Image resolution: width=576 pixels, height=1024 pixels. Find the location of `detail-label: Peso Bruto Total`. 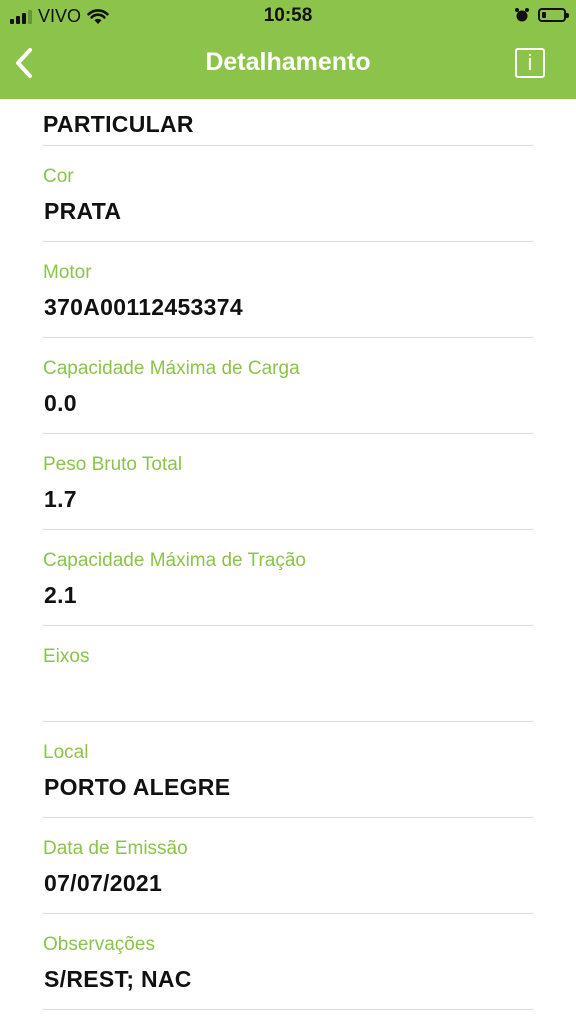

detail-label: Peso Bruto Total is located at coordinates (113, 464).